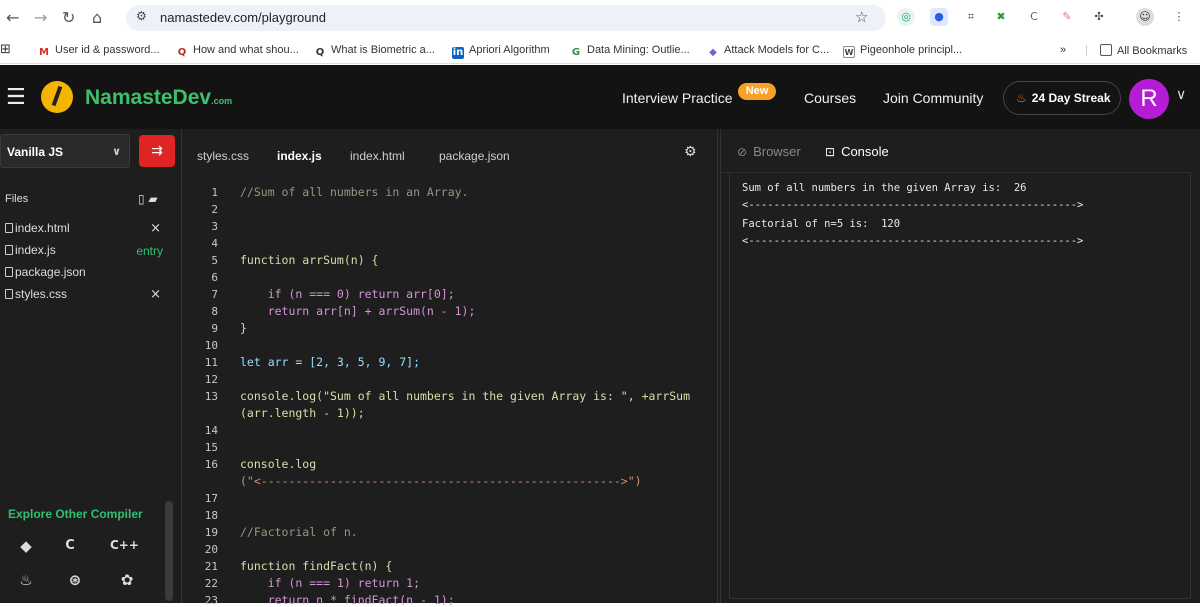  I want to click on python-icon: ◆, so click(26, 546).